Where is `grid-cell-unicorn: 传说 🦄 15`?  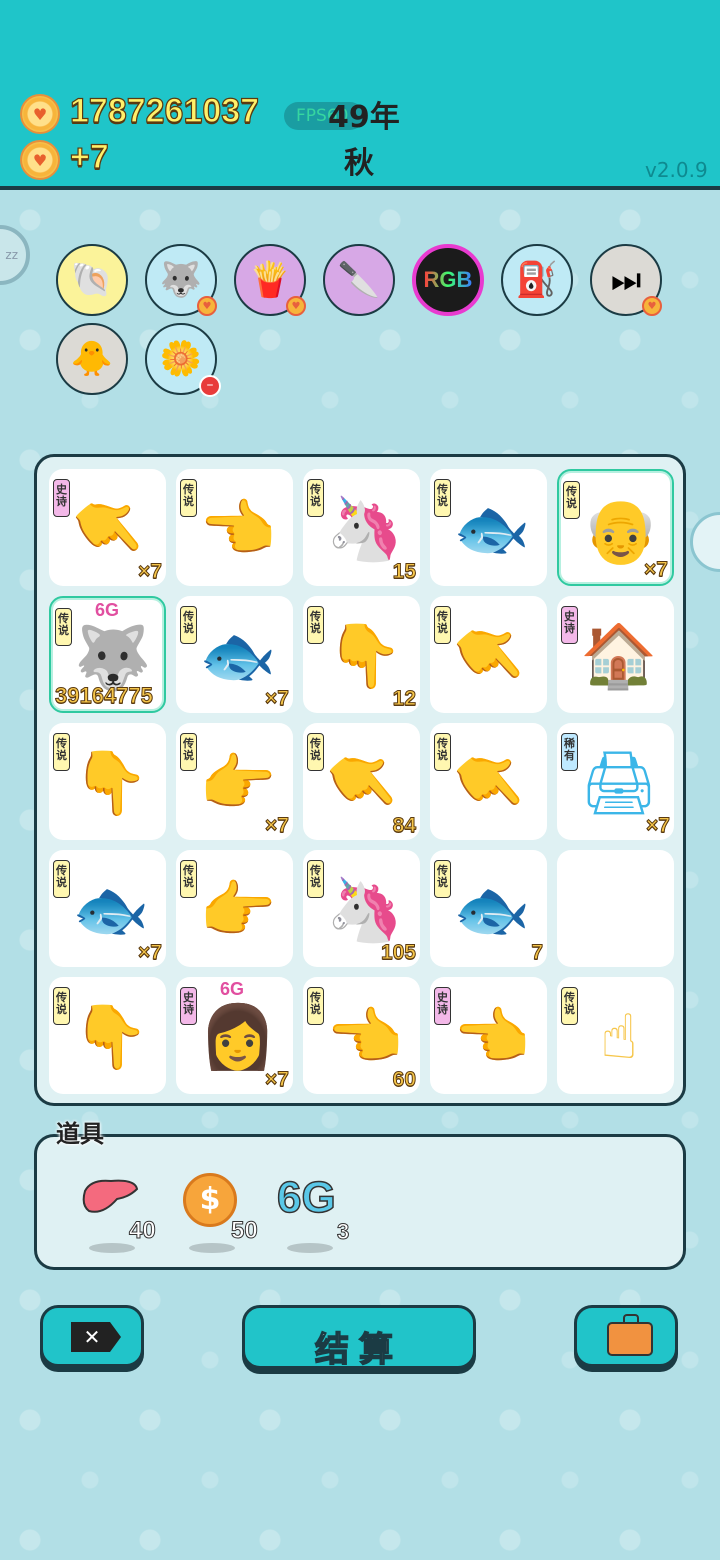
grid-cell-unicorn: 传说 🦄 15 is located at coordinates (361, 527).